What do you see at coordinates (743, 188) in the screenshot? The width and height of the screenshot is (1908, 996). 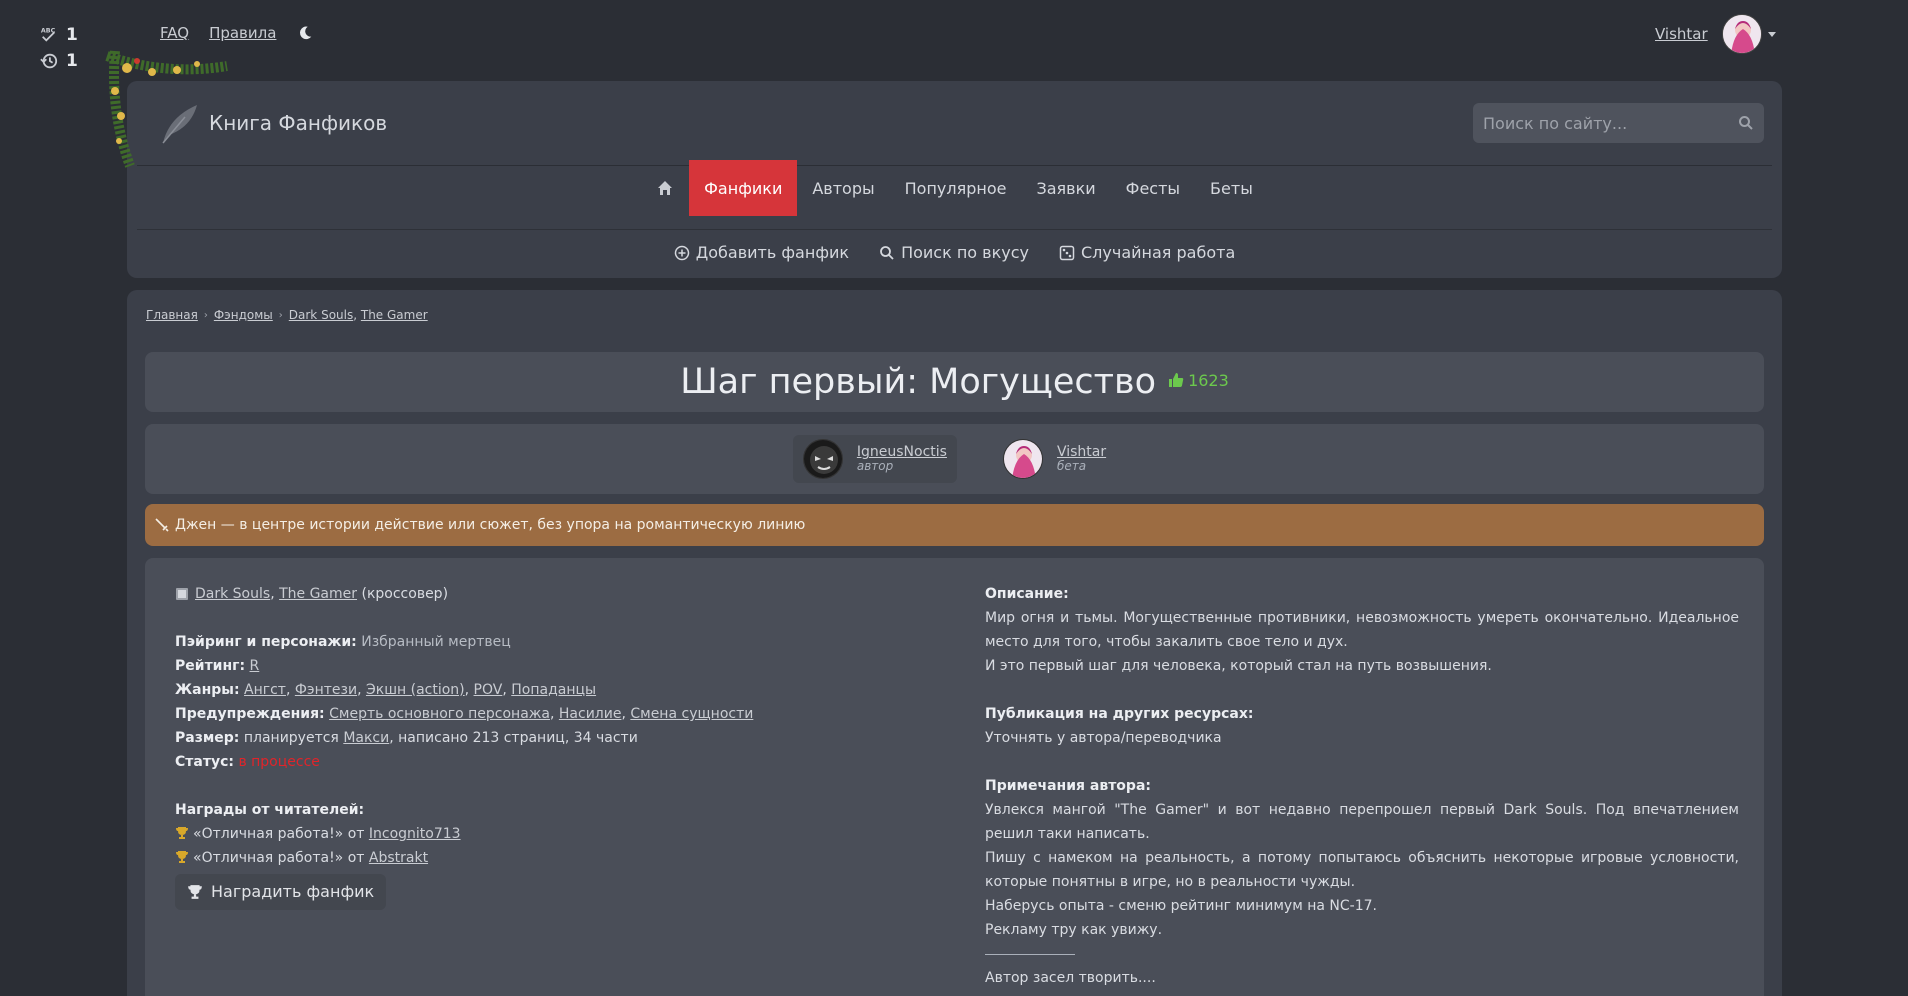 I see `nav-fanfics: Фанфики` at bounding box center [743, 188].